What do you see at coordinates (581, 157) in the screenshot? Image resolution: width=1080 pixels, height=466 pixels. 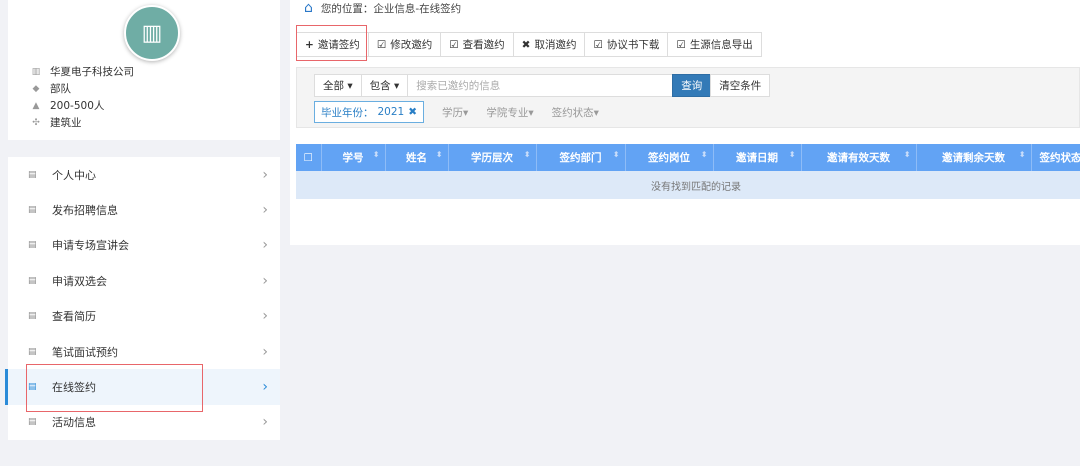 I see `column-header: 签约部门 ⬍` at bounding box center [581, 157].